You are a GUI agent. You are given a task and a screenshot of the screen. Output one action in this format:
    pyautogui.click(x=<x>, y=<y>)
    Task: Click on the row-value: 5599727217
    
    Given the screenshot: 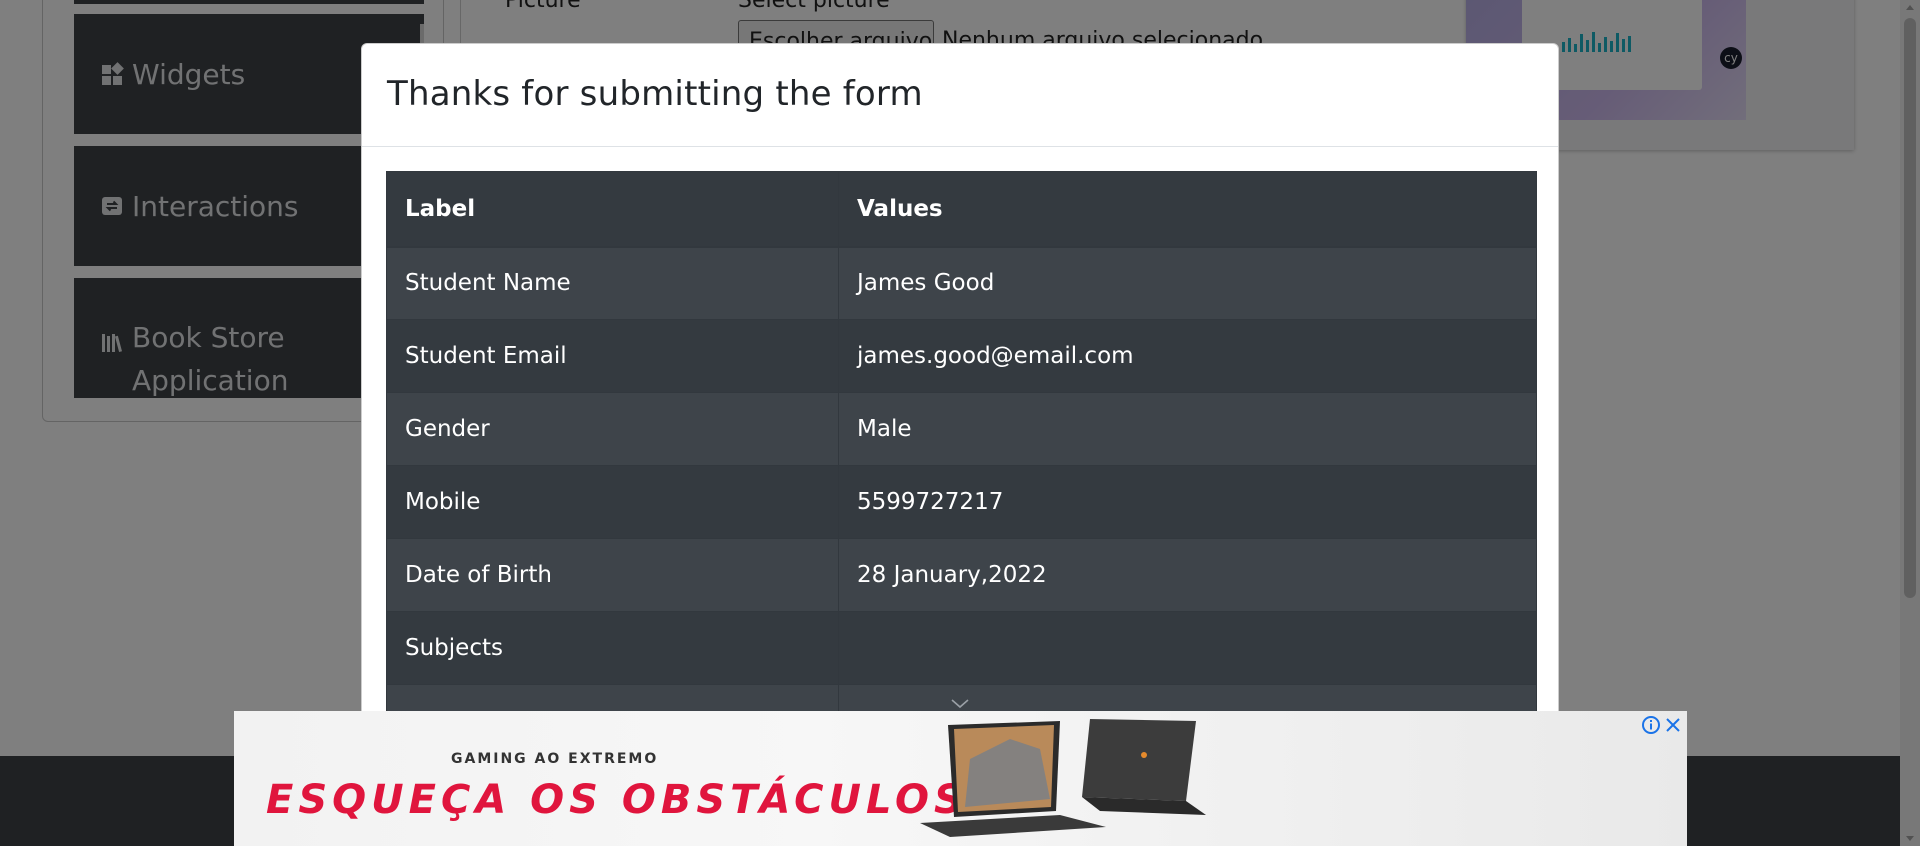 What is the action you would take?
    pyautogui.click(x=1187, y=502)
    